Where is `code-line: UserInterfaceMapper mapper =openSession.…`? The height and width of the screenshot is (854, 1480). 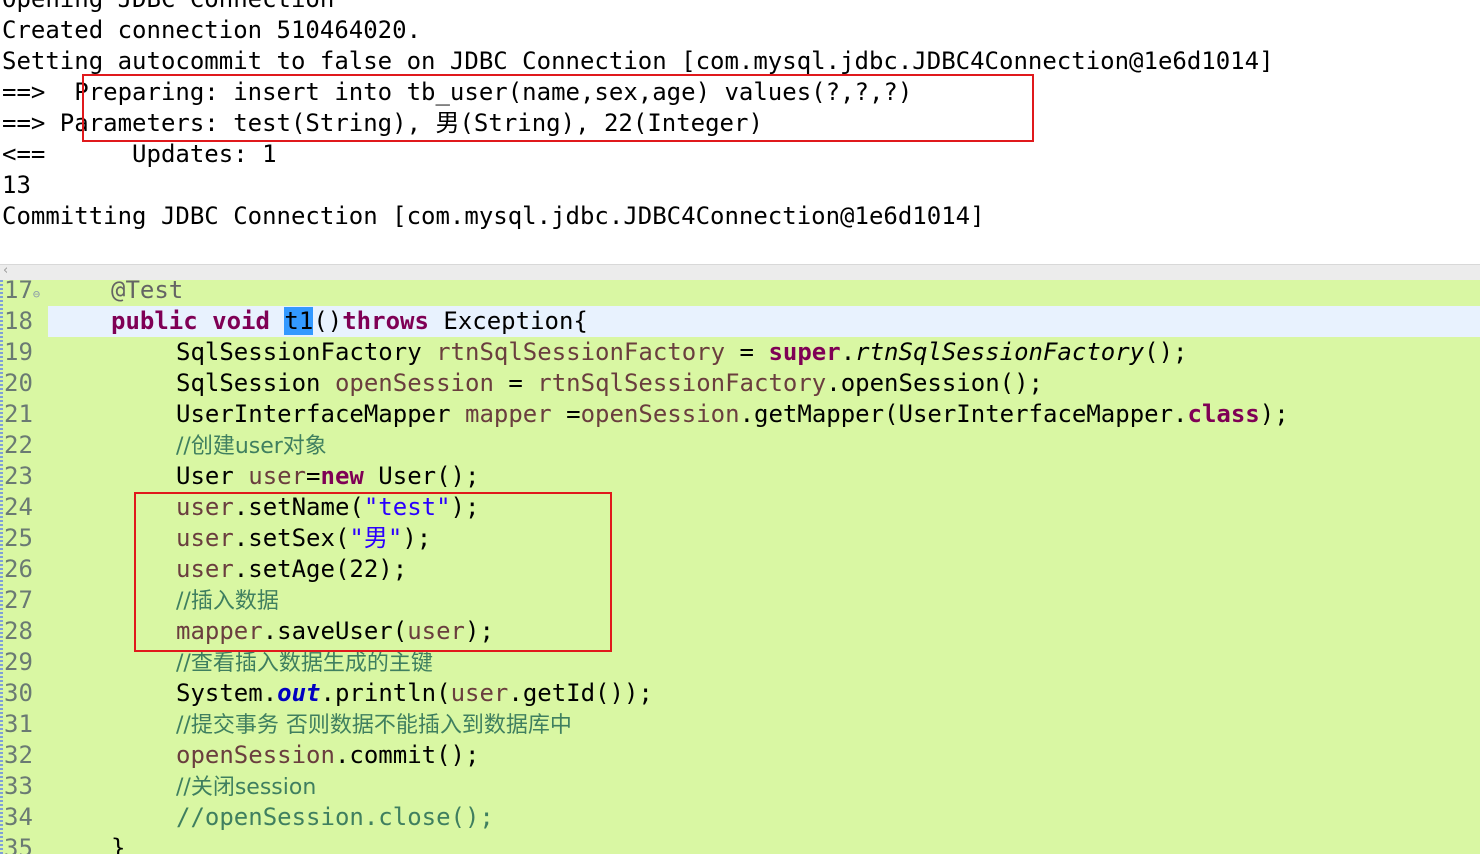 code-line: UserInterfaceMapper mapper =openSession.… is located at coordinates (732, 414).